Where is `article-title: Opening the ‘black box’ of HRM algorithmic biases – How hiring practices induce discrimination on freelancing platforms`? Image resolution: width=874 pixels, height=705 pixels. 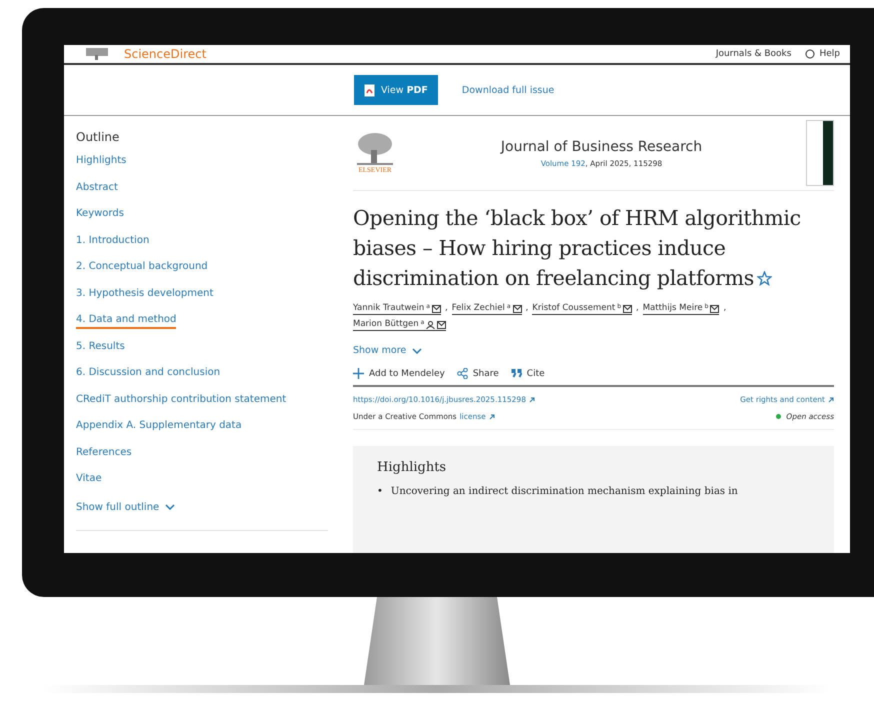
article-title: Opening the ‘black box’ of HRM algorithmic biases – How hiring practices induce discrimination on freelancing platforms is located at coordinates (577, 248).